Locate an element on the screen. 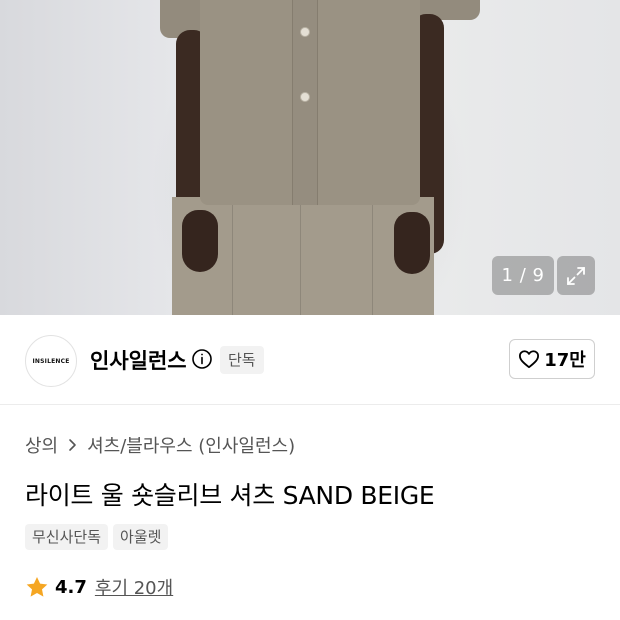  tag-outlet: 아울렛 is located at coordinates (141, 537).